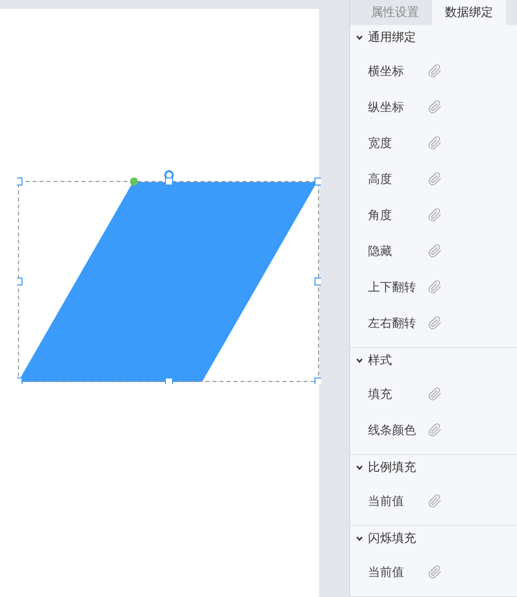 The image size is (517, 597). Describe the element at coordinates (380, 179) in the screenshot. I see `binding-label: 高度` at that location.